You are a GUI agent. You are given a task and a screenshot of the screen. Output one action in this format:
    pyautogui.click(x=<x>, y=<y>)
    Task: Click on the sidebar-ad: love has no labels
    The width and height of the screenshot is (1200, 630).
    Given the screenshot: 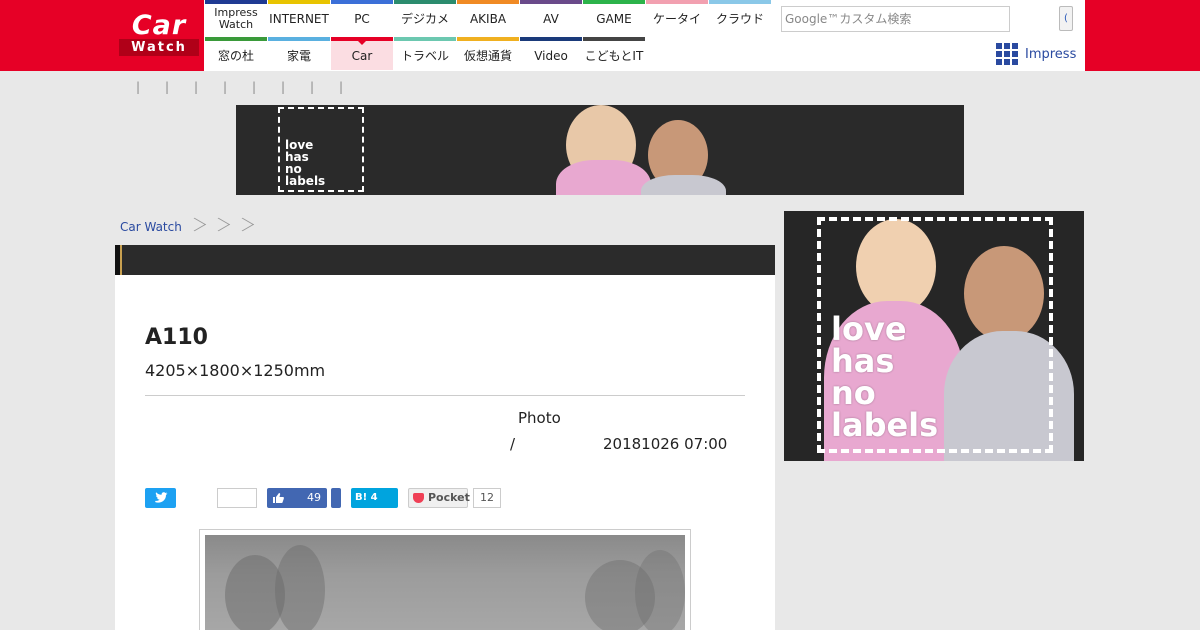 What is the action you would take?
    pyautogui.click(x=934, y=336)
    